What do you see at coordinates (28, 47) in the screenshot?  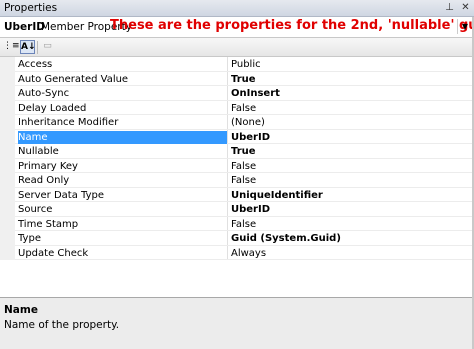 I see `alphabetical-sort-icon: A↓` at bounding box center [28, 47].